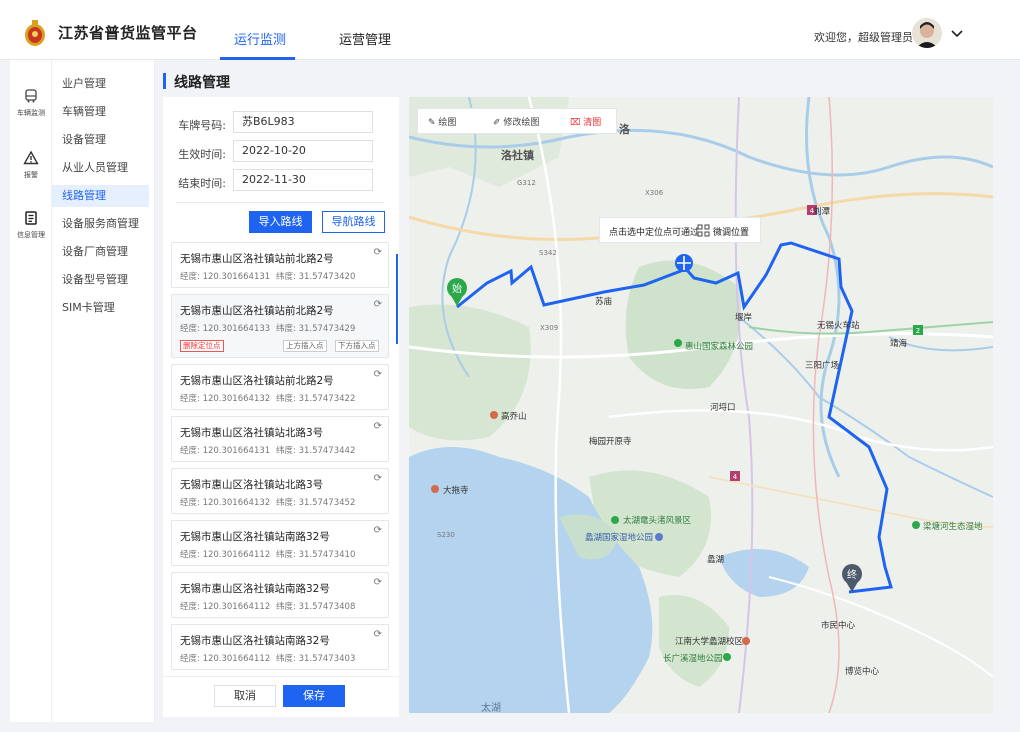 This screenshot has height=732, width=1020. I want to click on app-title: 江苏省普货监管平台, so click(128, 33).